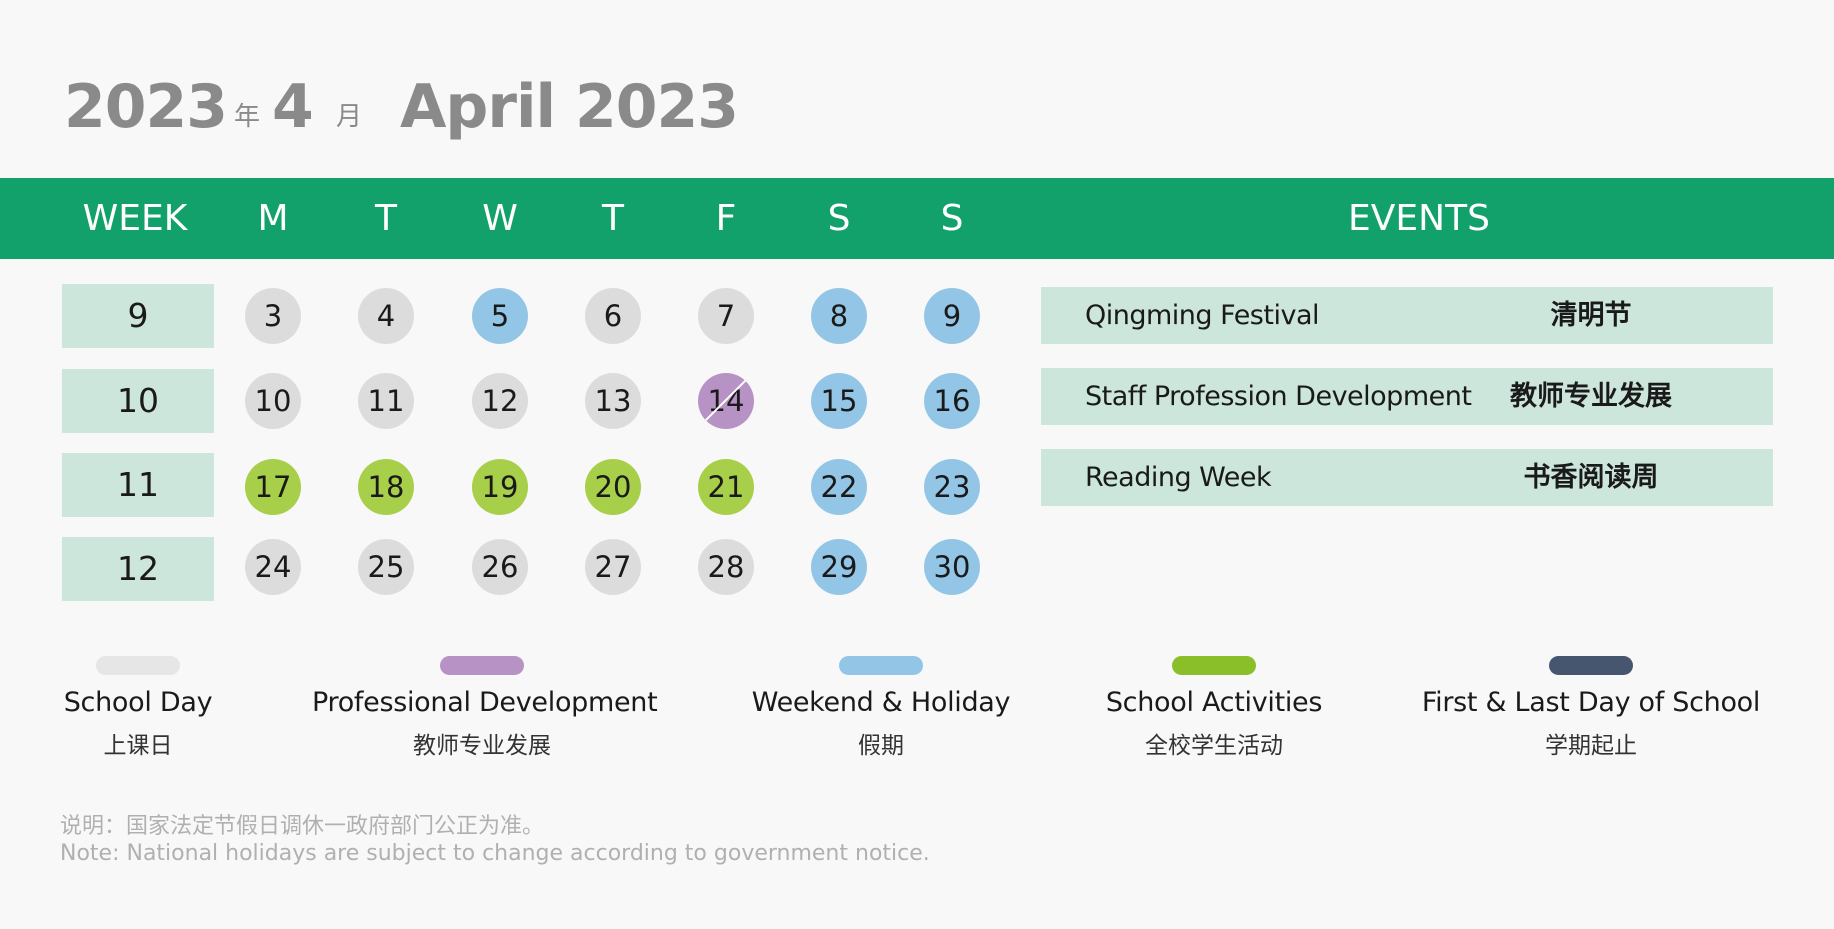 The image size is (1834, 929). What do you see at coordinates (881, 746) in the screenshot?
I see `legend-label-zh: 假期` at bounding box center [881, 746].